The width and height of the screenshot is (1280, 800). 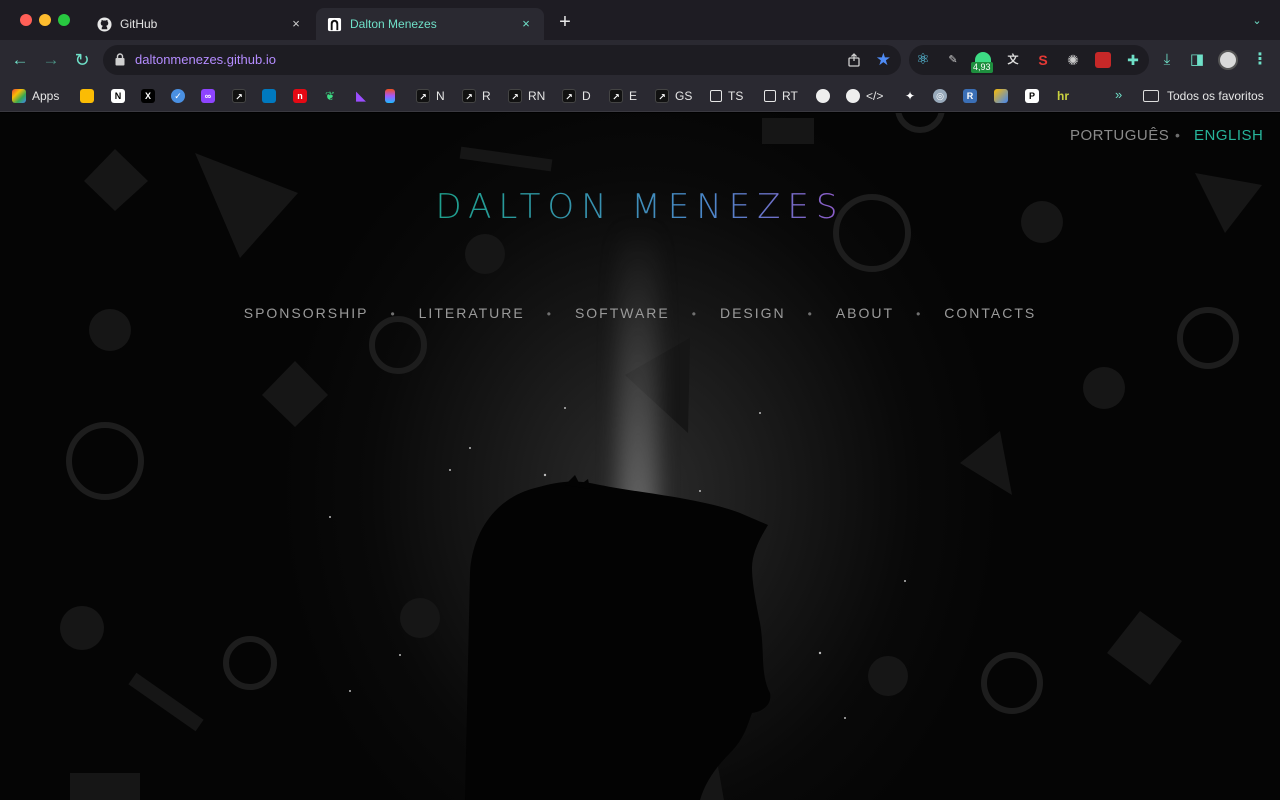 What do you see at coordinates (303, 96) in the screenshot?
I see `bookmark-item: n` at bounding box center [303, 96].